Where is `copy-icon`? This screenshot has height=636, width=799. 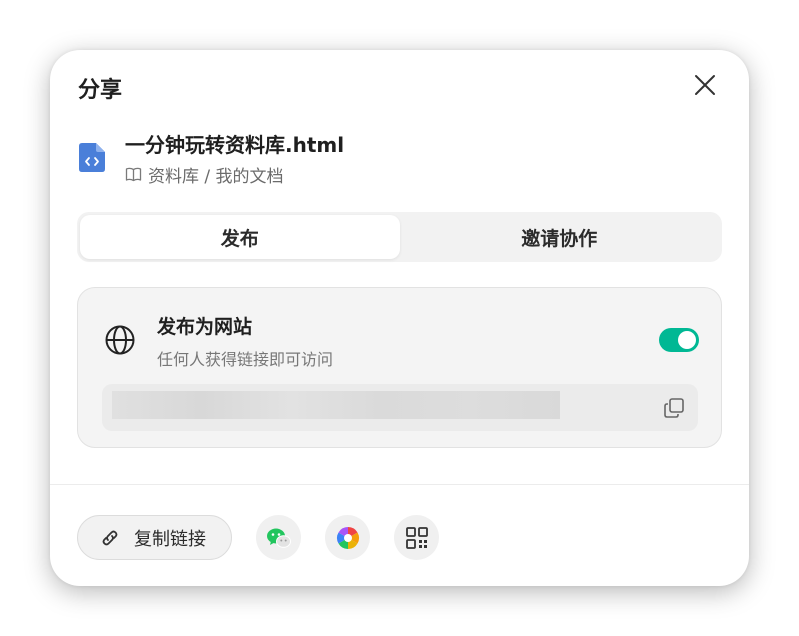
copy-icon is located at coordinates (674, 408).